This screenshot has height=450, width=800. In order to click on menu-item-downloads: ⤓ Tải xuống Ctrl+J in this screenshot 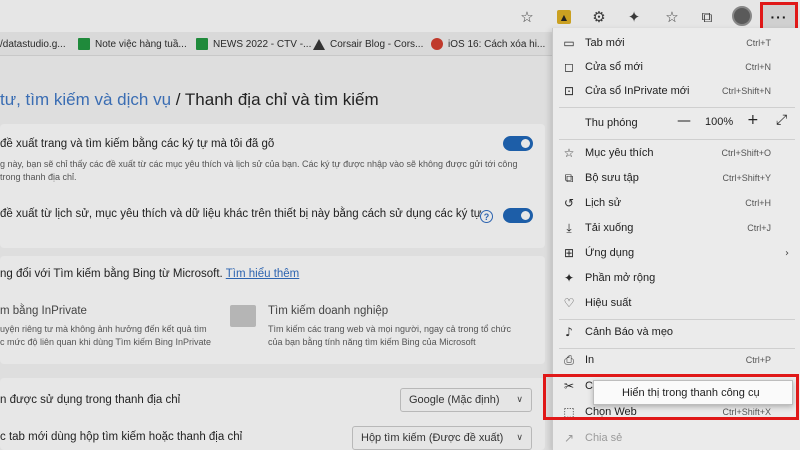, I will do `click(676, 228)`.